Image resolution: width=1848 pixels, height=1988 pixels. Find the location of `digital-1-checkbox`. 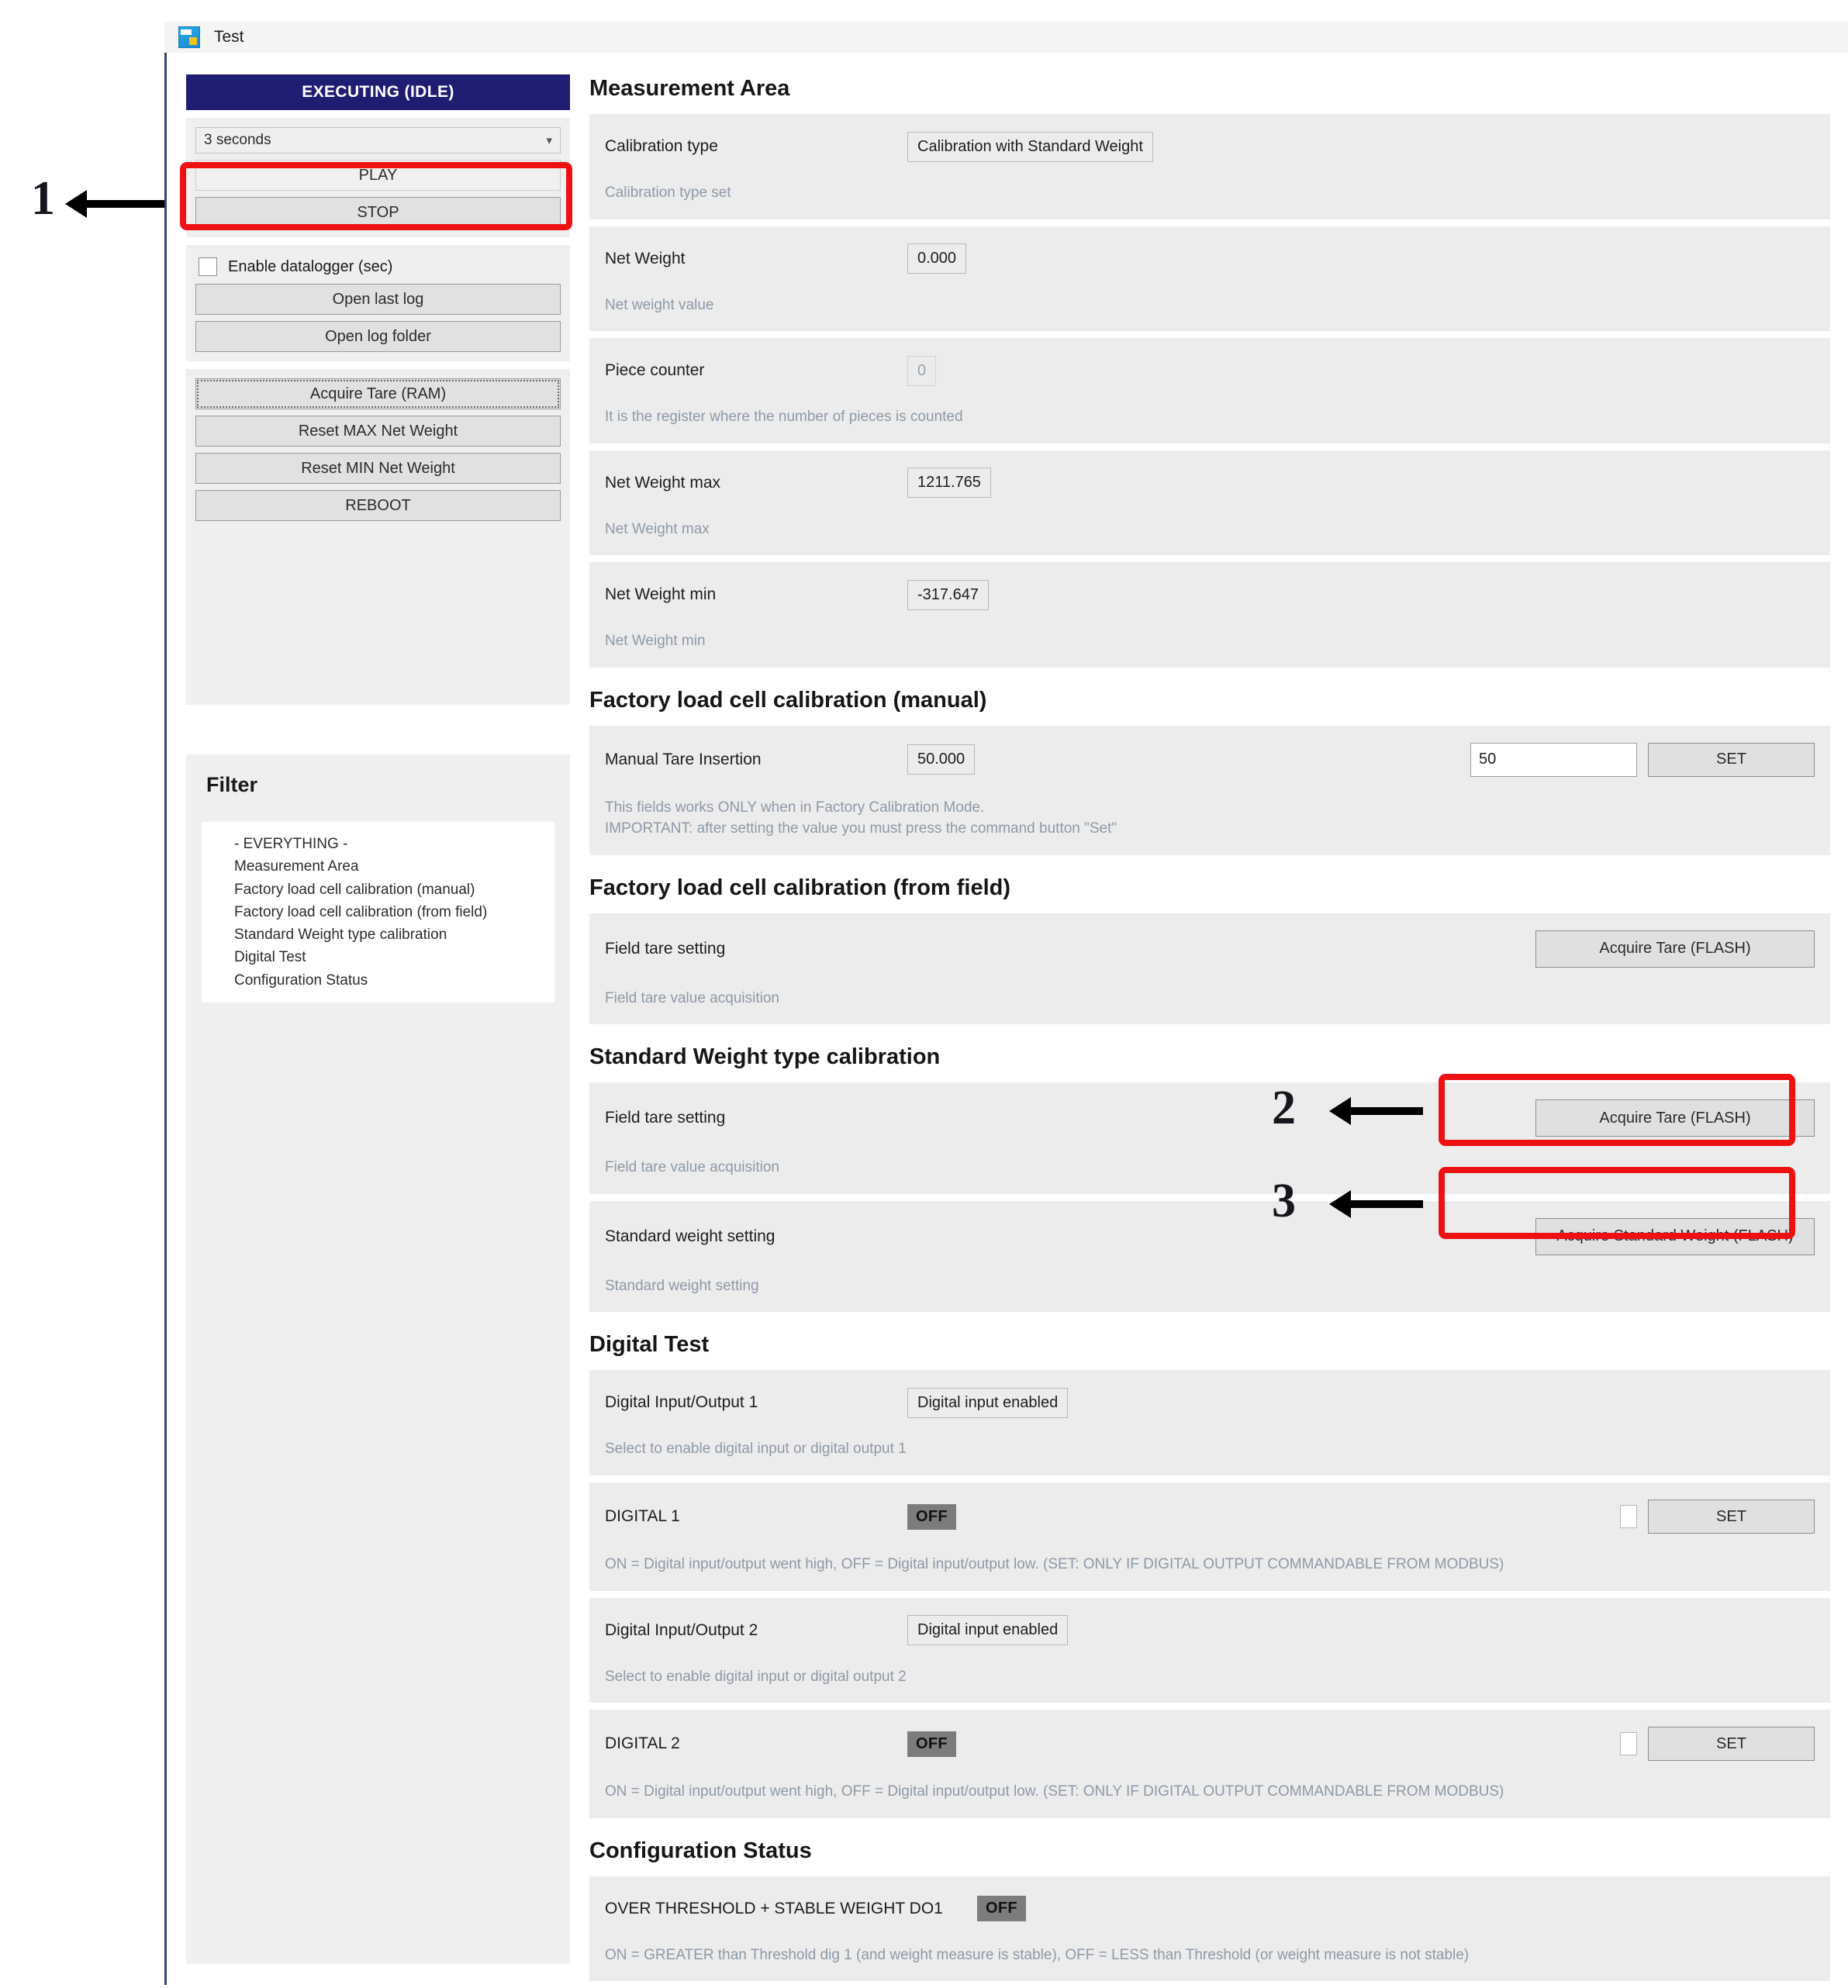

digital-1-checkbox is located at coordinates (1628, 1517).